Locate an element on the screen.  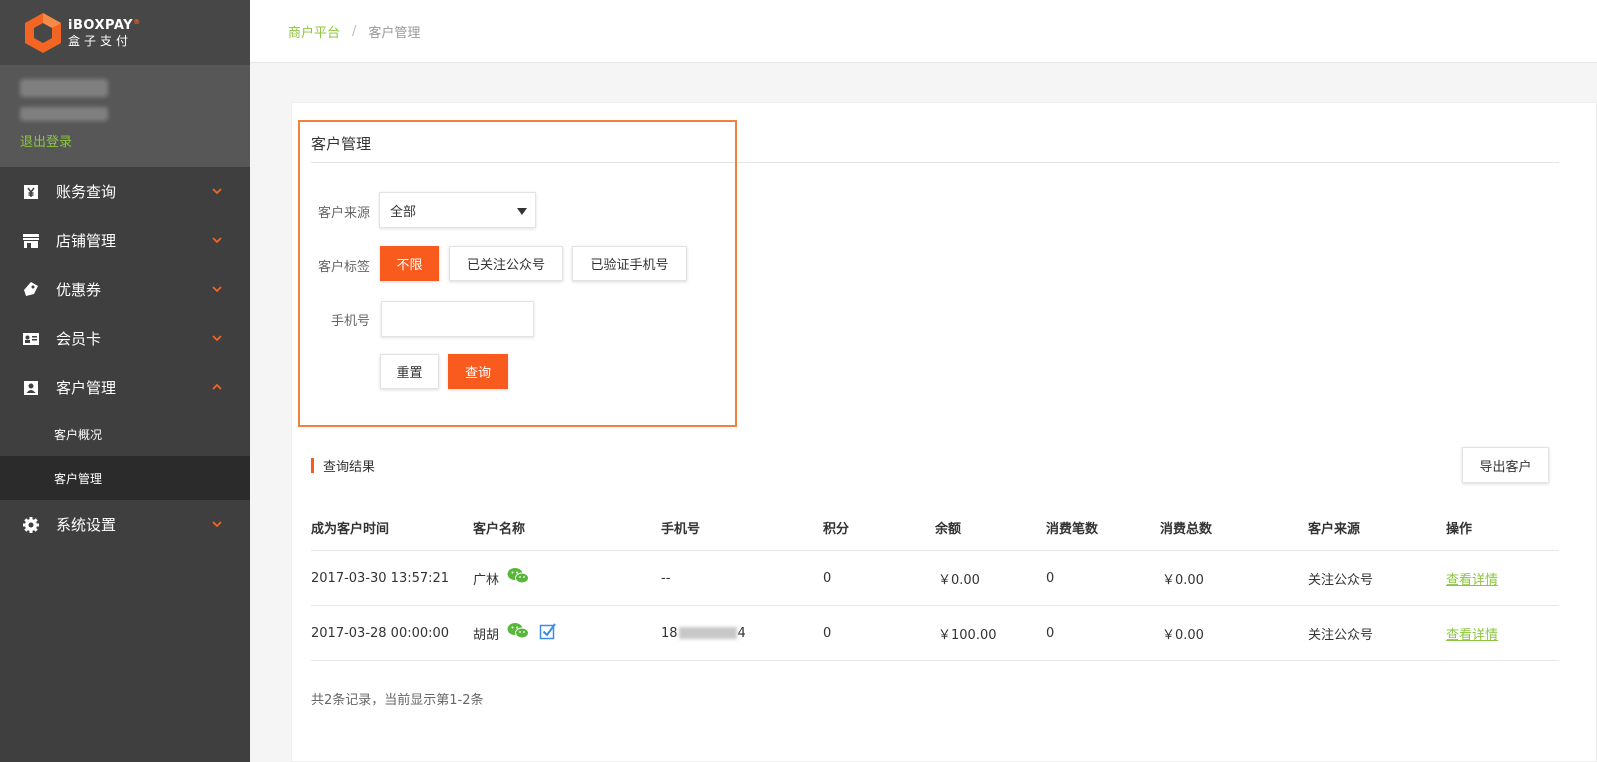
source-select-value: 全部 is located at coordinates (403, 212).